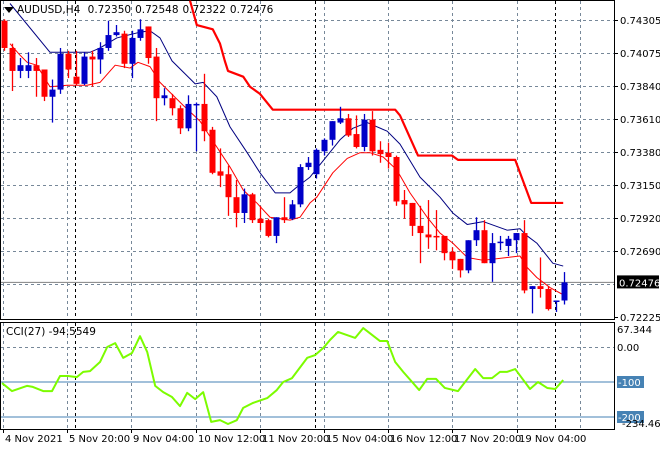 Image resolution: width=660 pixels, height=450 pixels. What do you see at coordinates (204, 10) in the screenshot?
I see `low-value: 0.72322` at bounding box center [204, 10].